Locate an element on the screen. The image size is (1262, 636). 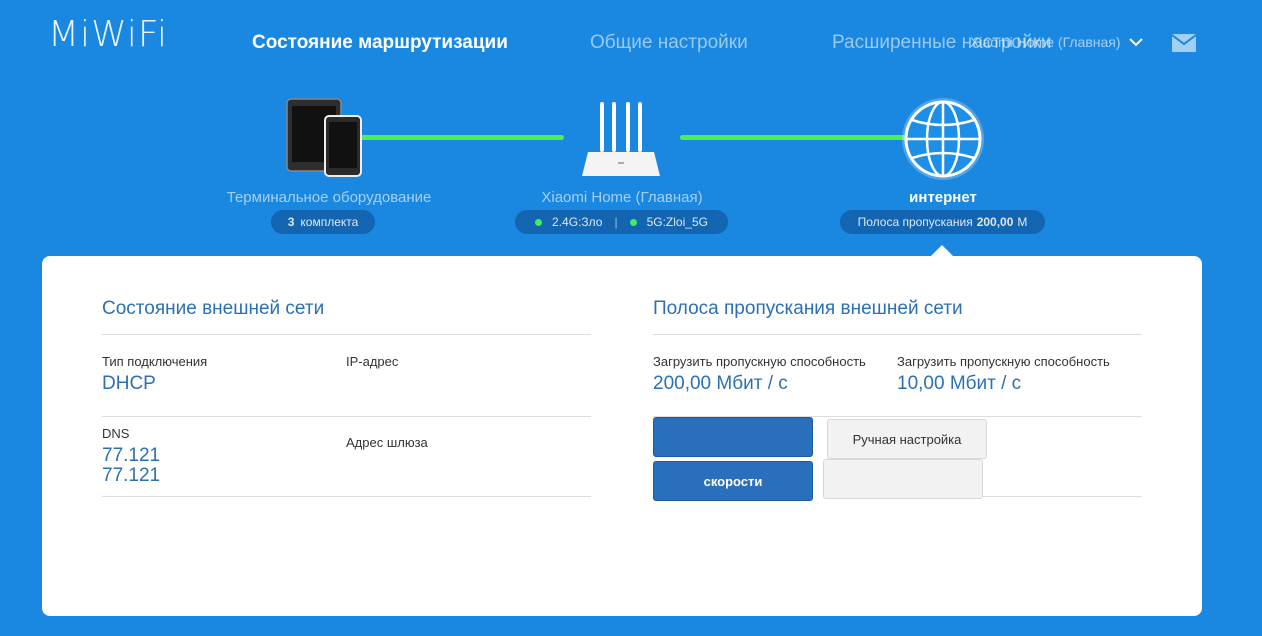
devices-label: Терминальное оборудование is located at coordinates (329, 197).